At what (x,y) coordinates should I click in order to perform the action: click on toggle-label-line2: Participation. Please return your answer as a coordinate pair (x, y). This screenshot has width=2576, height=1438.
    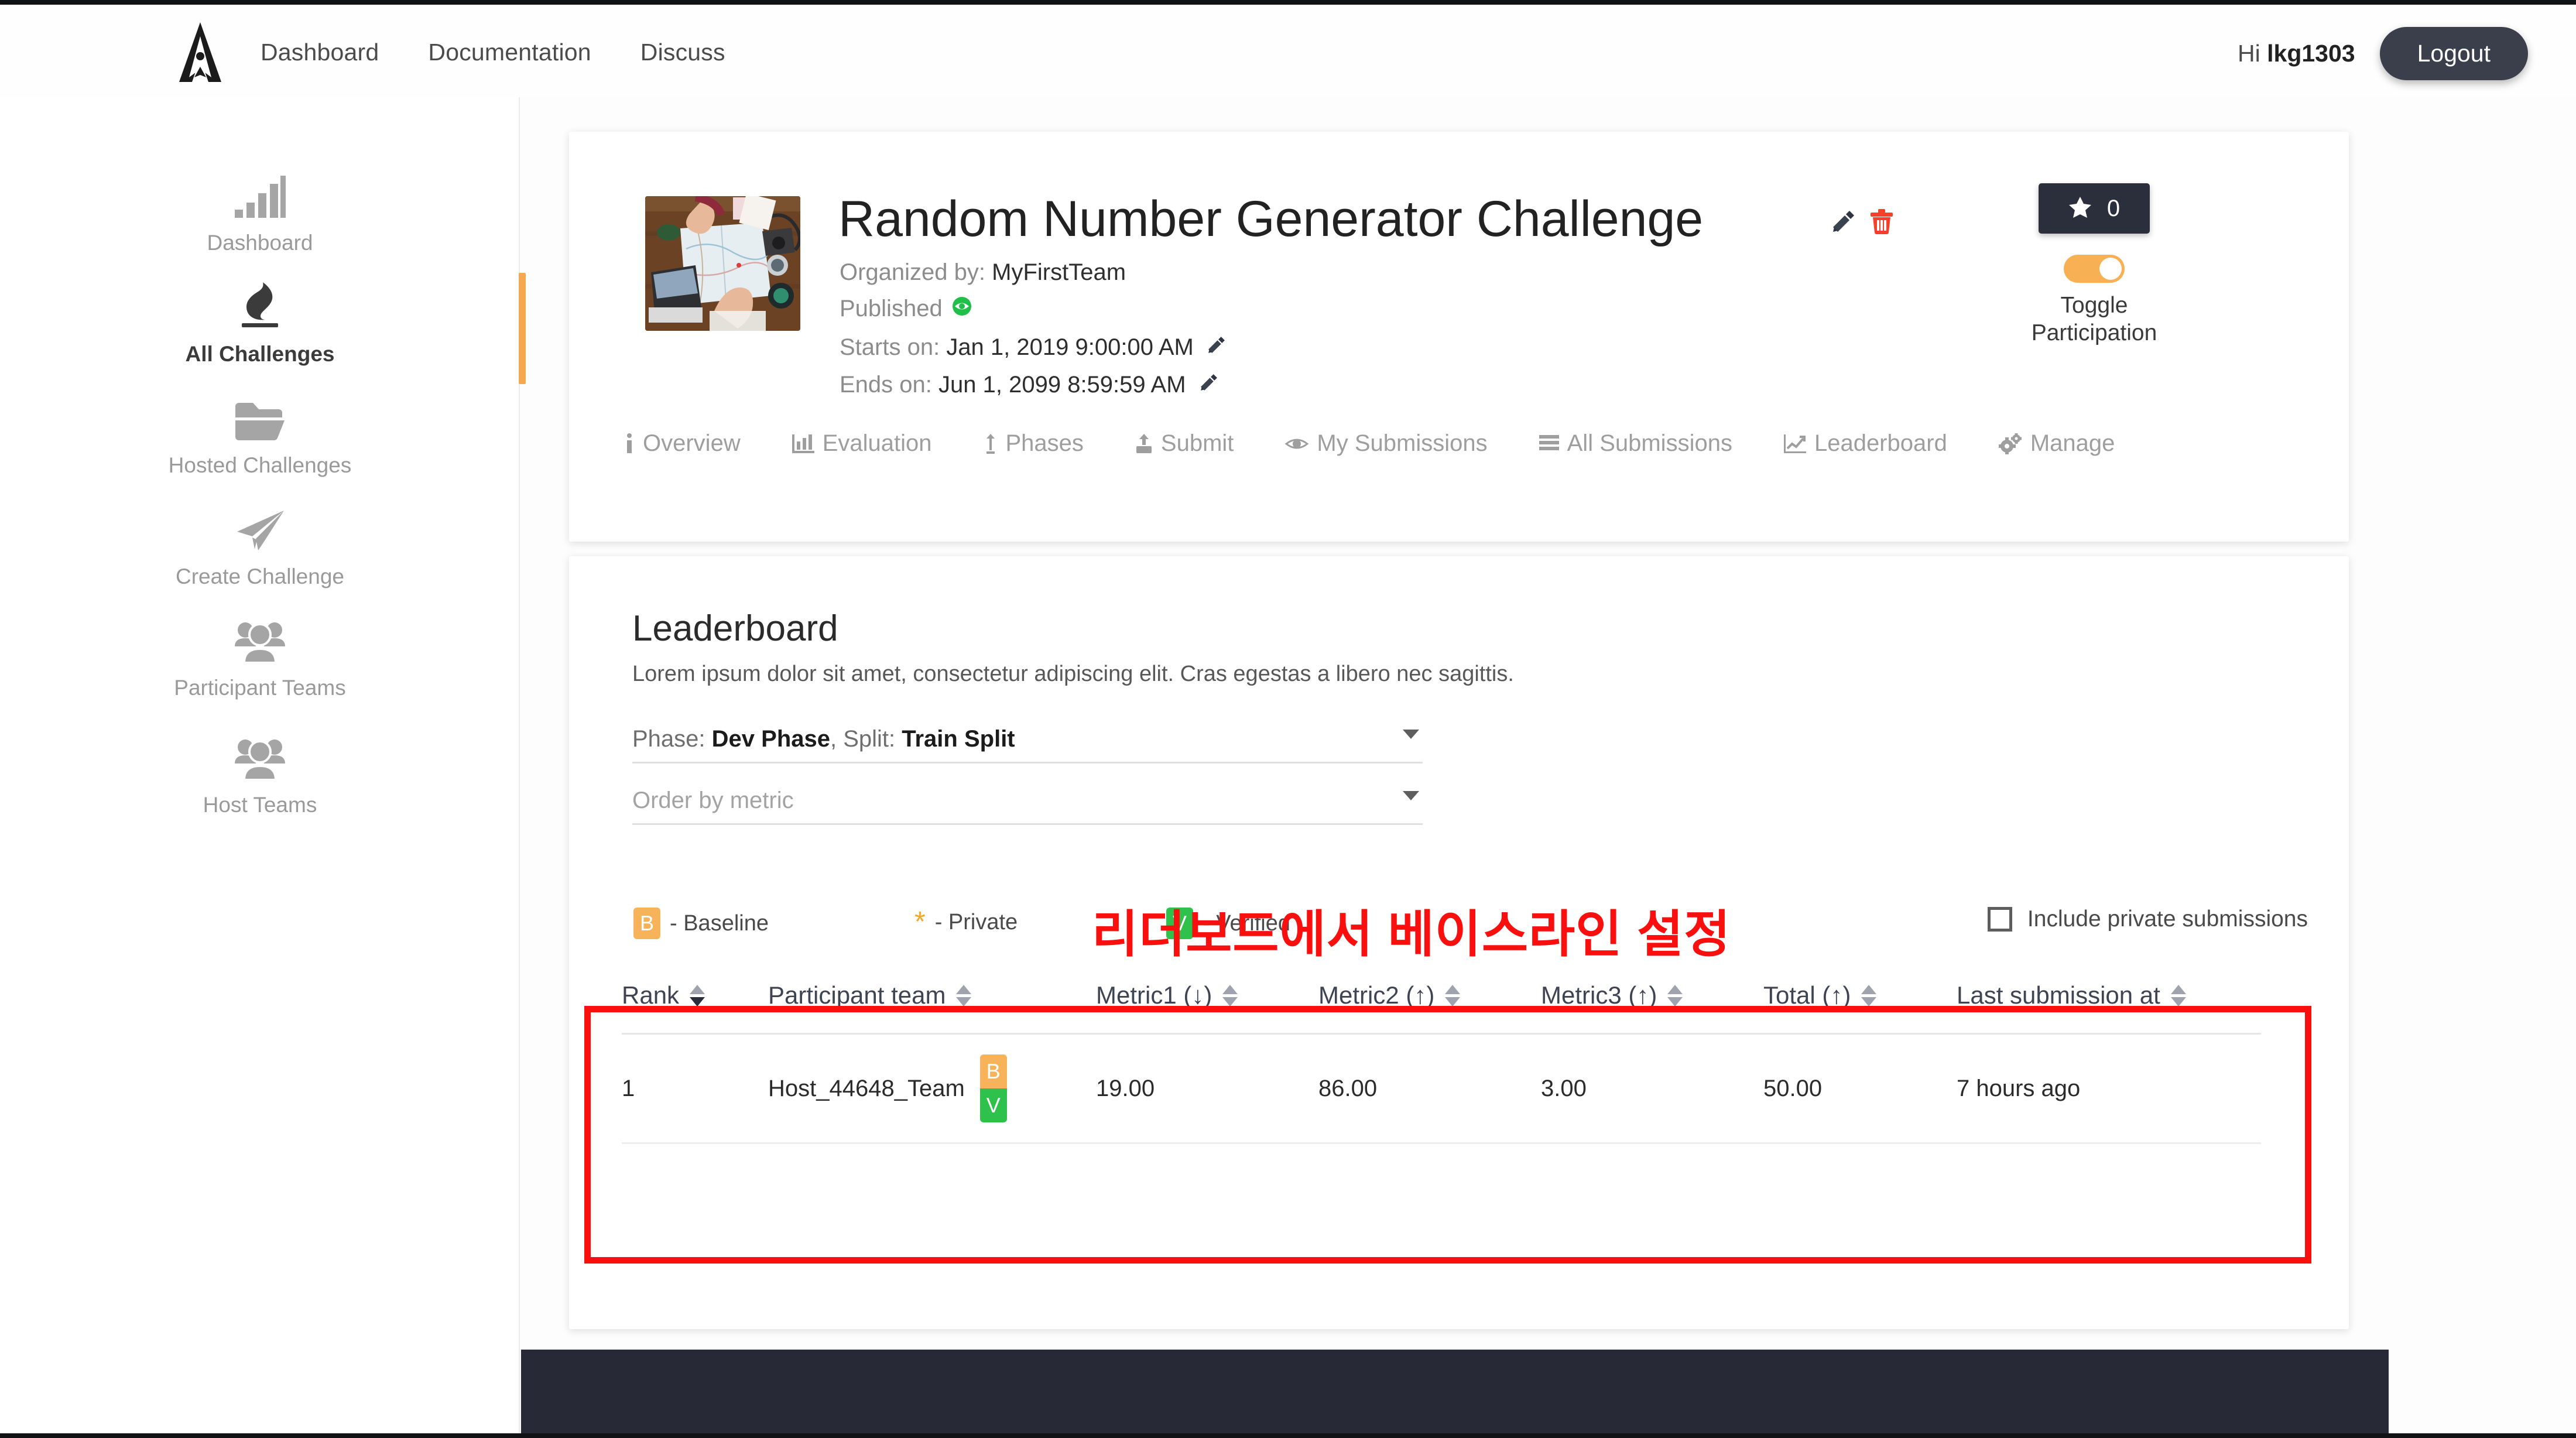
    Looking at the image, I should click on (2094, 333).